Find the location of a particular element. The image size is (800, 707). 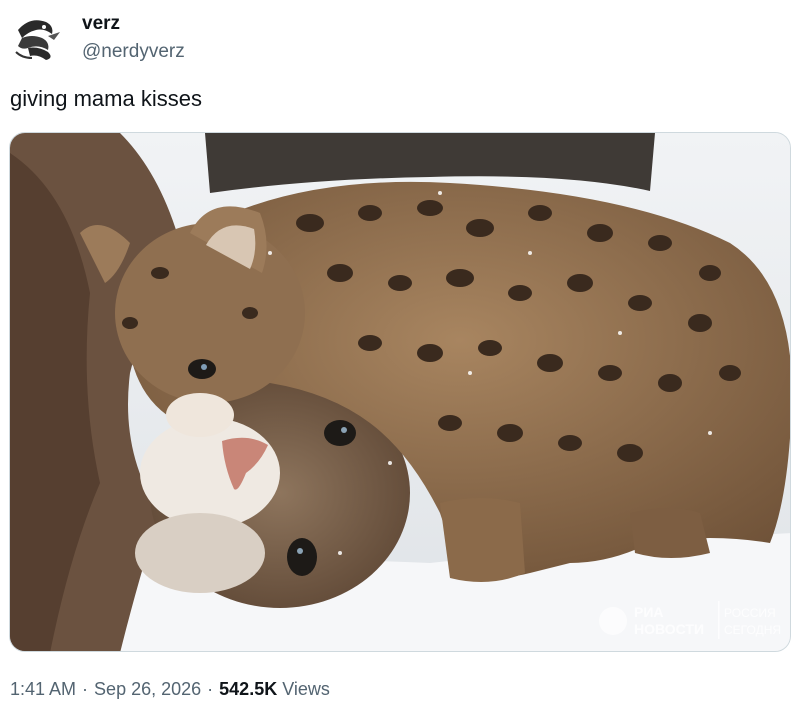

avatar is located at coordinates (38, 38).